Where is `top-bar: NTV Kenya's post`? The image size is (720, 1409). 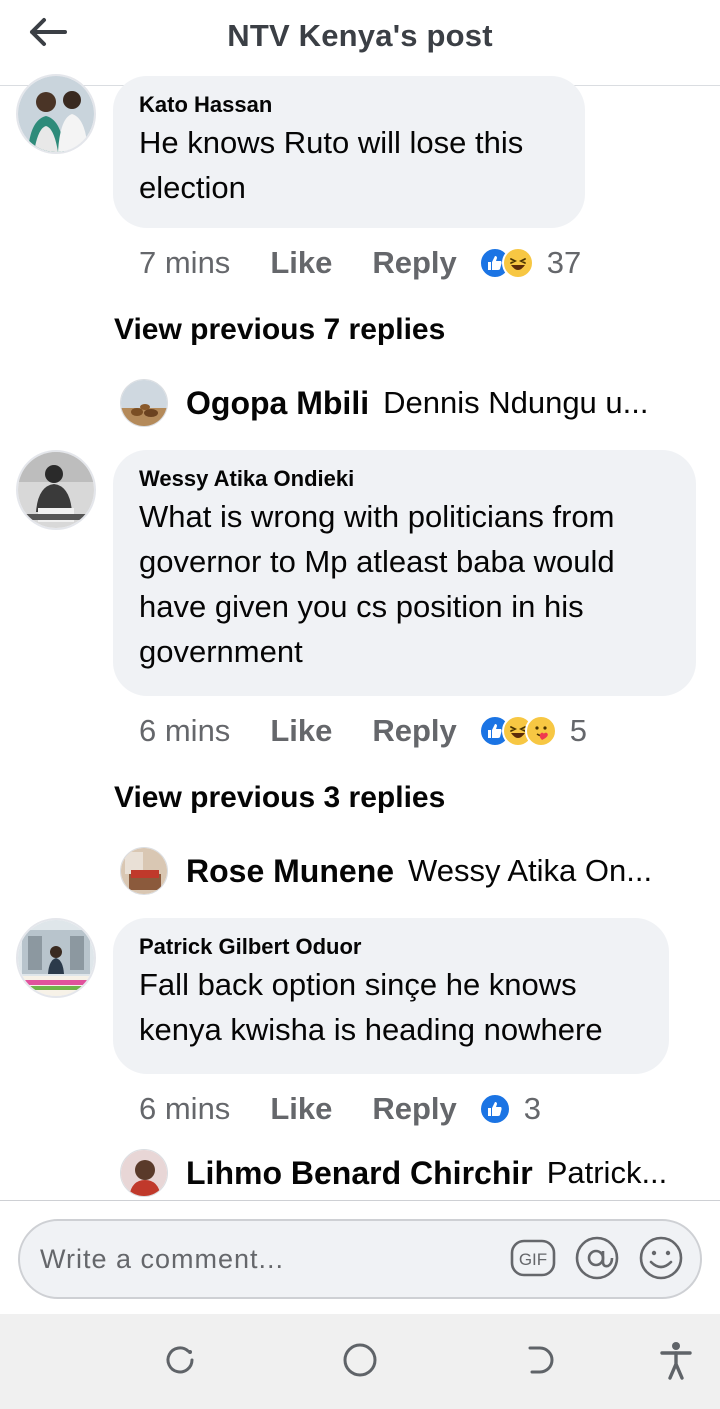 top-bar: NTV Kenya's post is located at coordinates (360, 43).